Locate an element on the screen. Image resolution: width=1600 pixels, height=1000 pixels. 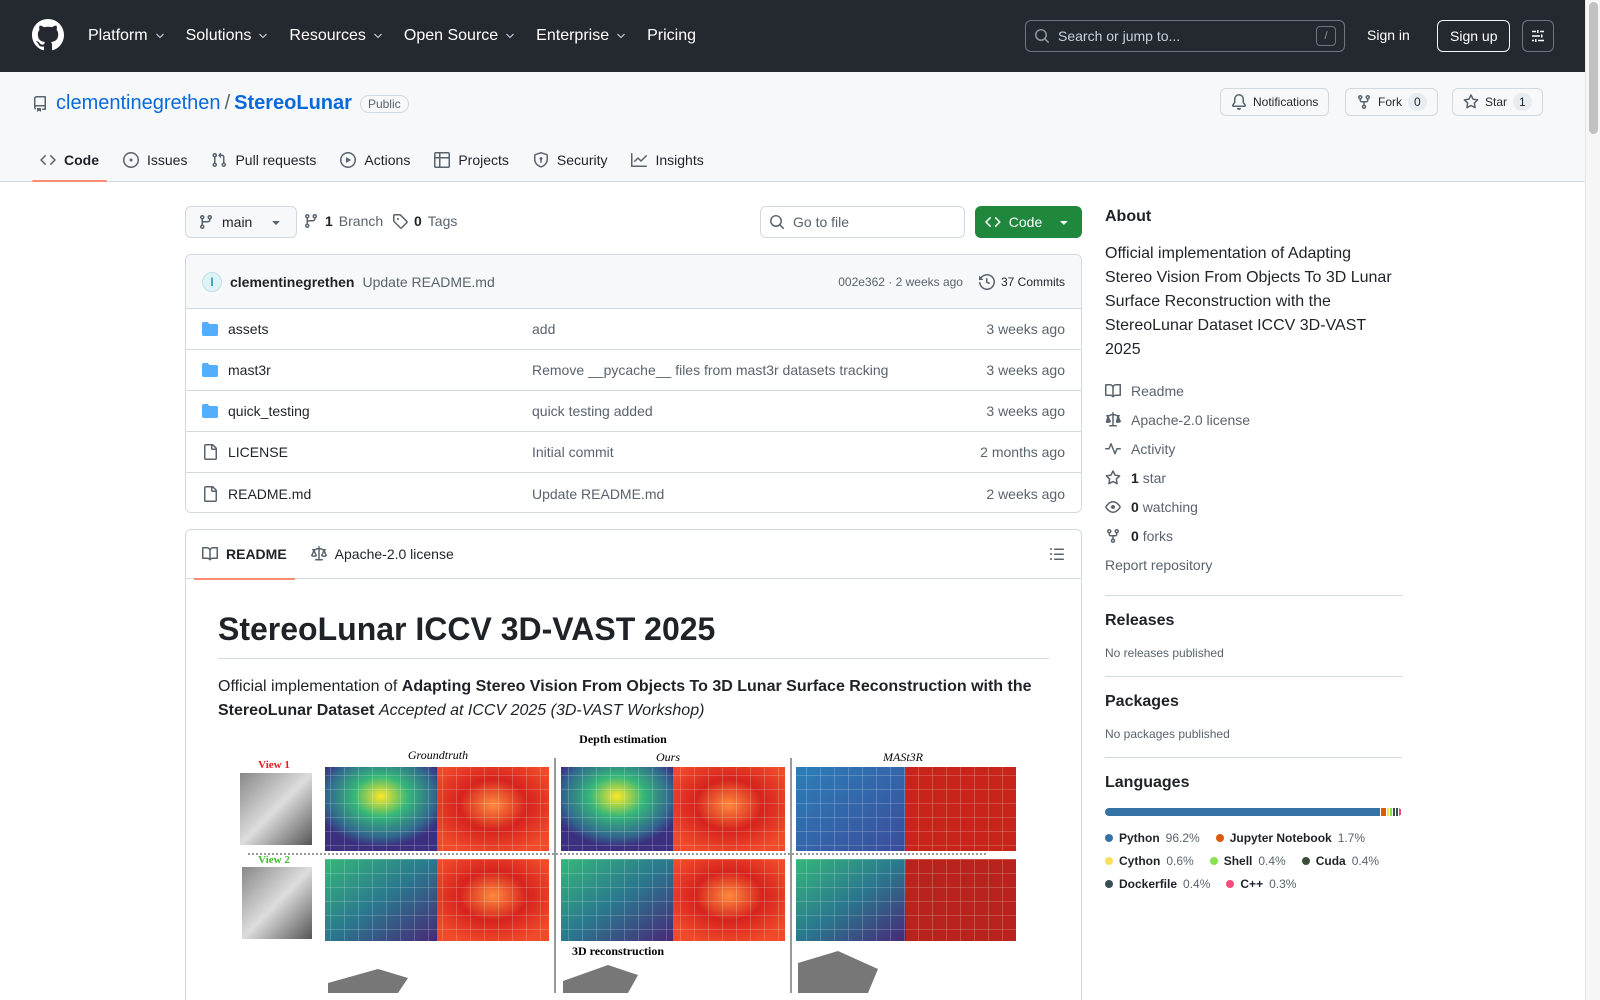
readme-link: Readme is located at coordinates (1253, 390).